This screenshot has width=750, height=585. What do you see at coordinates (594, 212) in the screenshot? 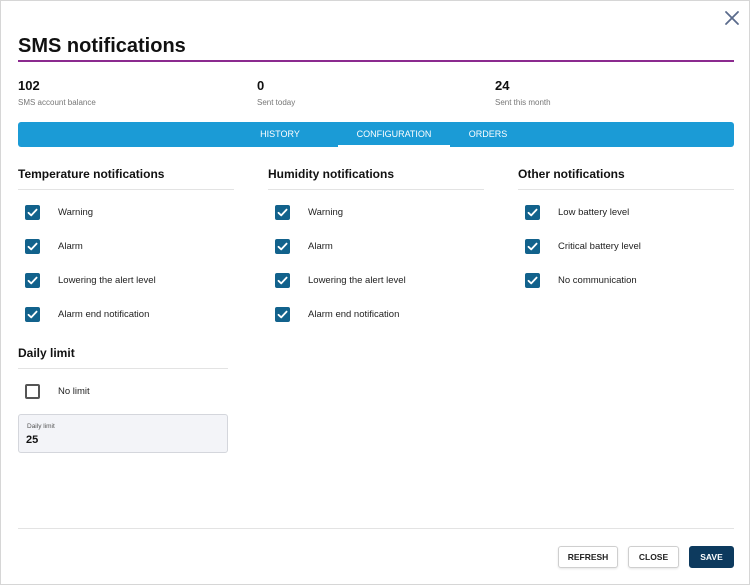
I see `other-checkbox-label: Low battery level` at bounding box center [594, 212].